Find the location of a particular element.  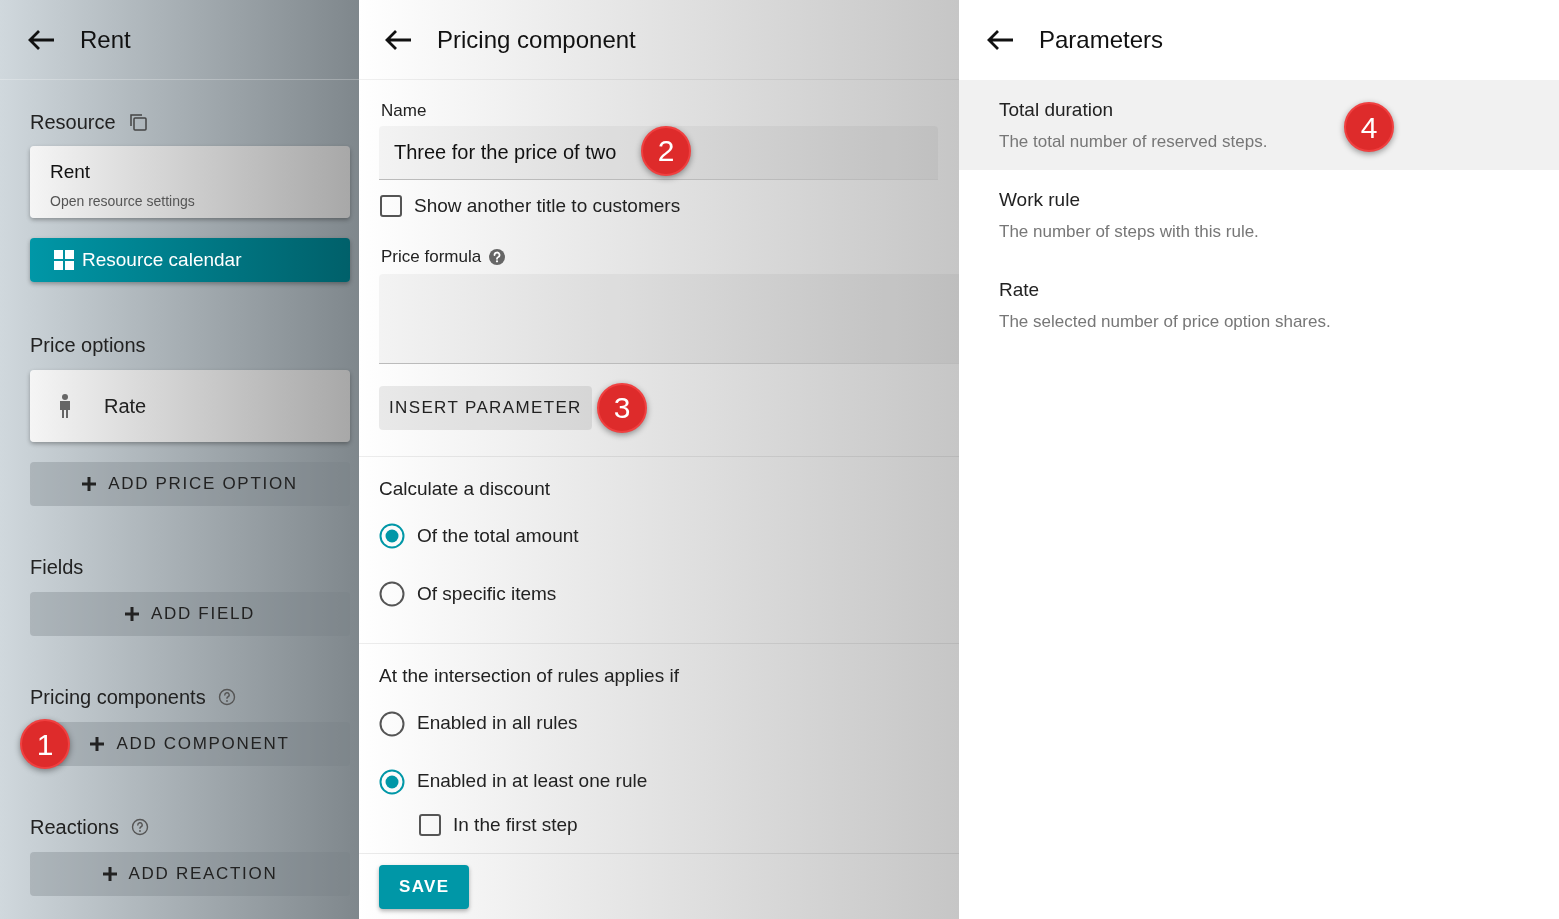

group-title: At the intersection of rules applies if is located at coordinates (529, 676).